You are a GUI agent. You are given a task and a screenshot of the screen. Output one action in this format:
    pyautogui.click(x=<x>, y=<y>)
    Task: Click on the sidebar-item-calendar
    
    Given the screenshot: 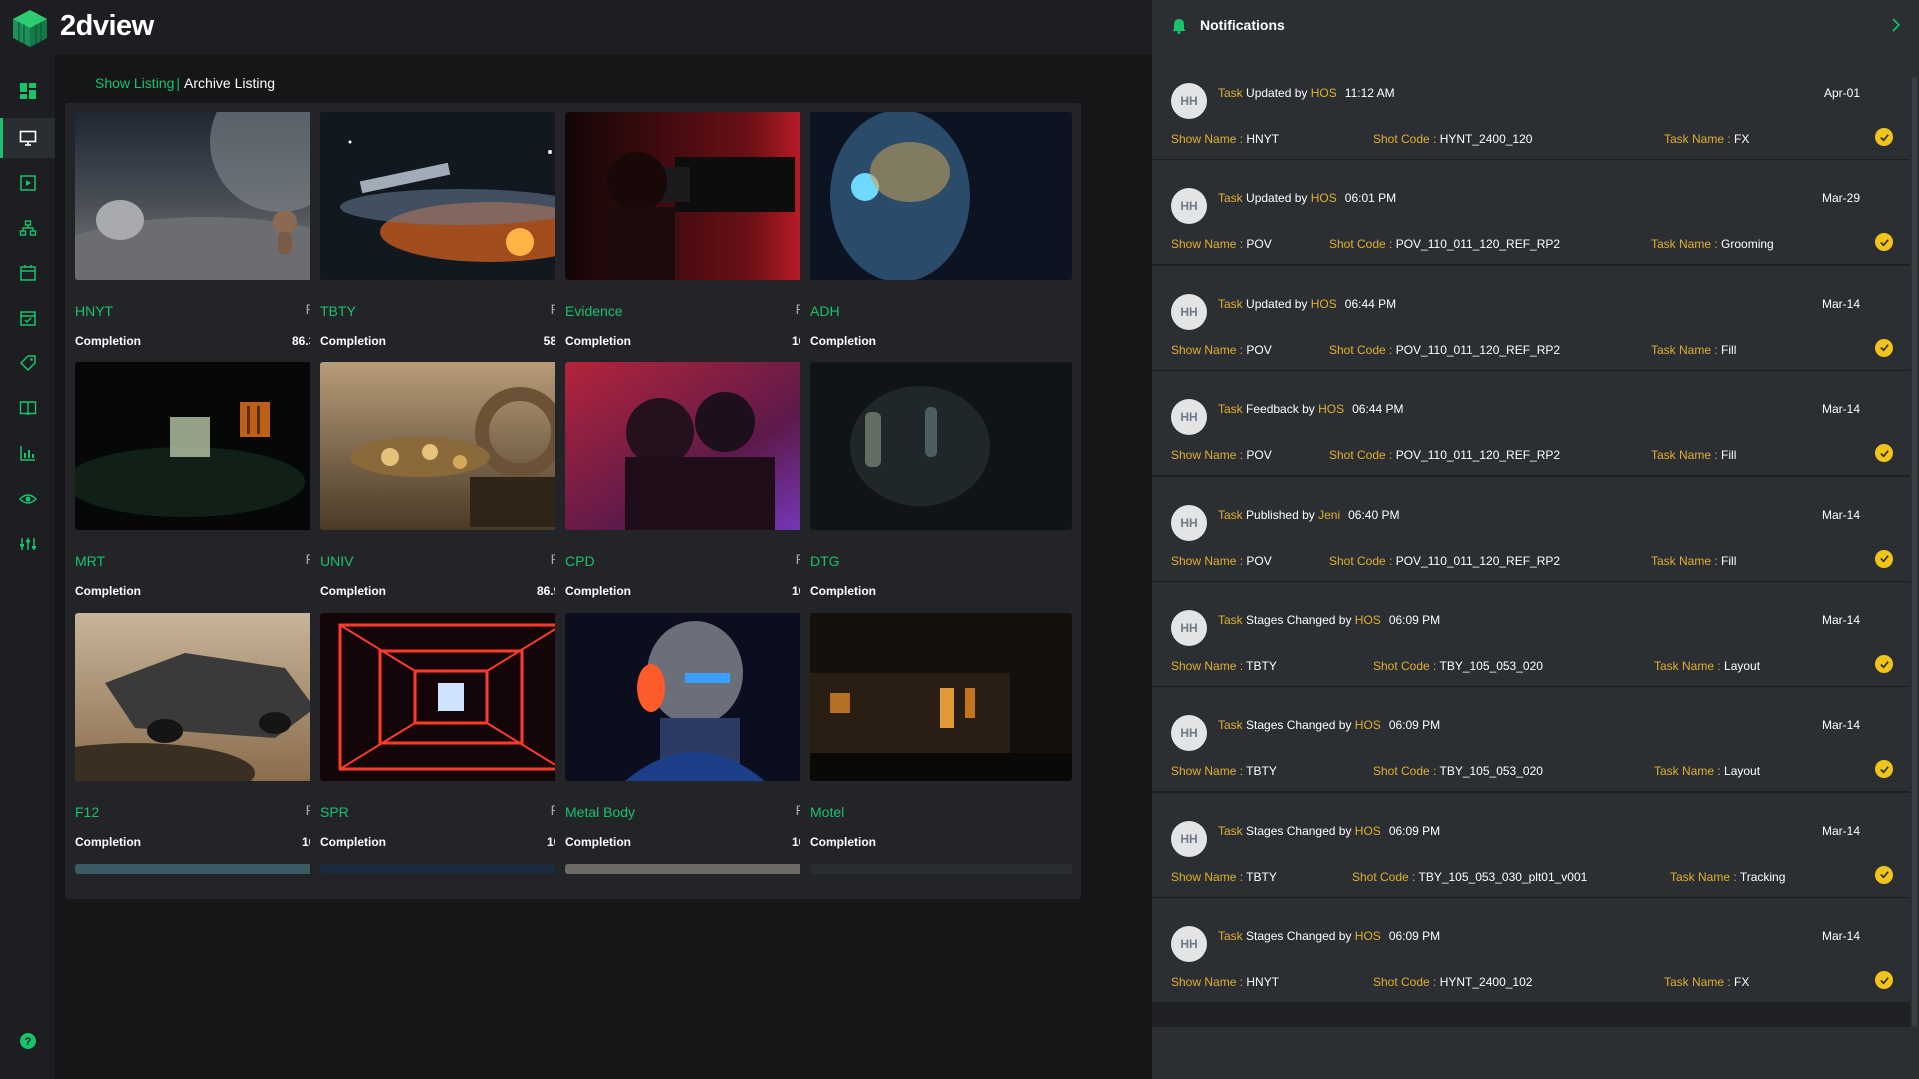 What is the action you would take?
    pyautogui.click(x=27, y=273)
    